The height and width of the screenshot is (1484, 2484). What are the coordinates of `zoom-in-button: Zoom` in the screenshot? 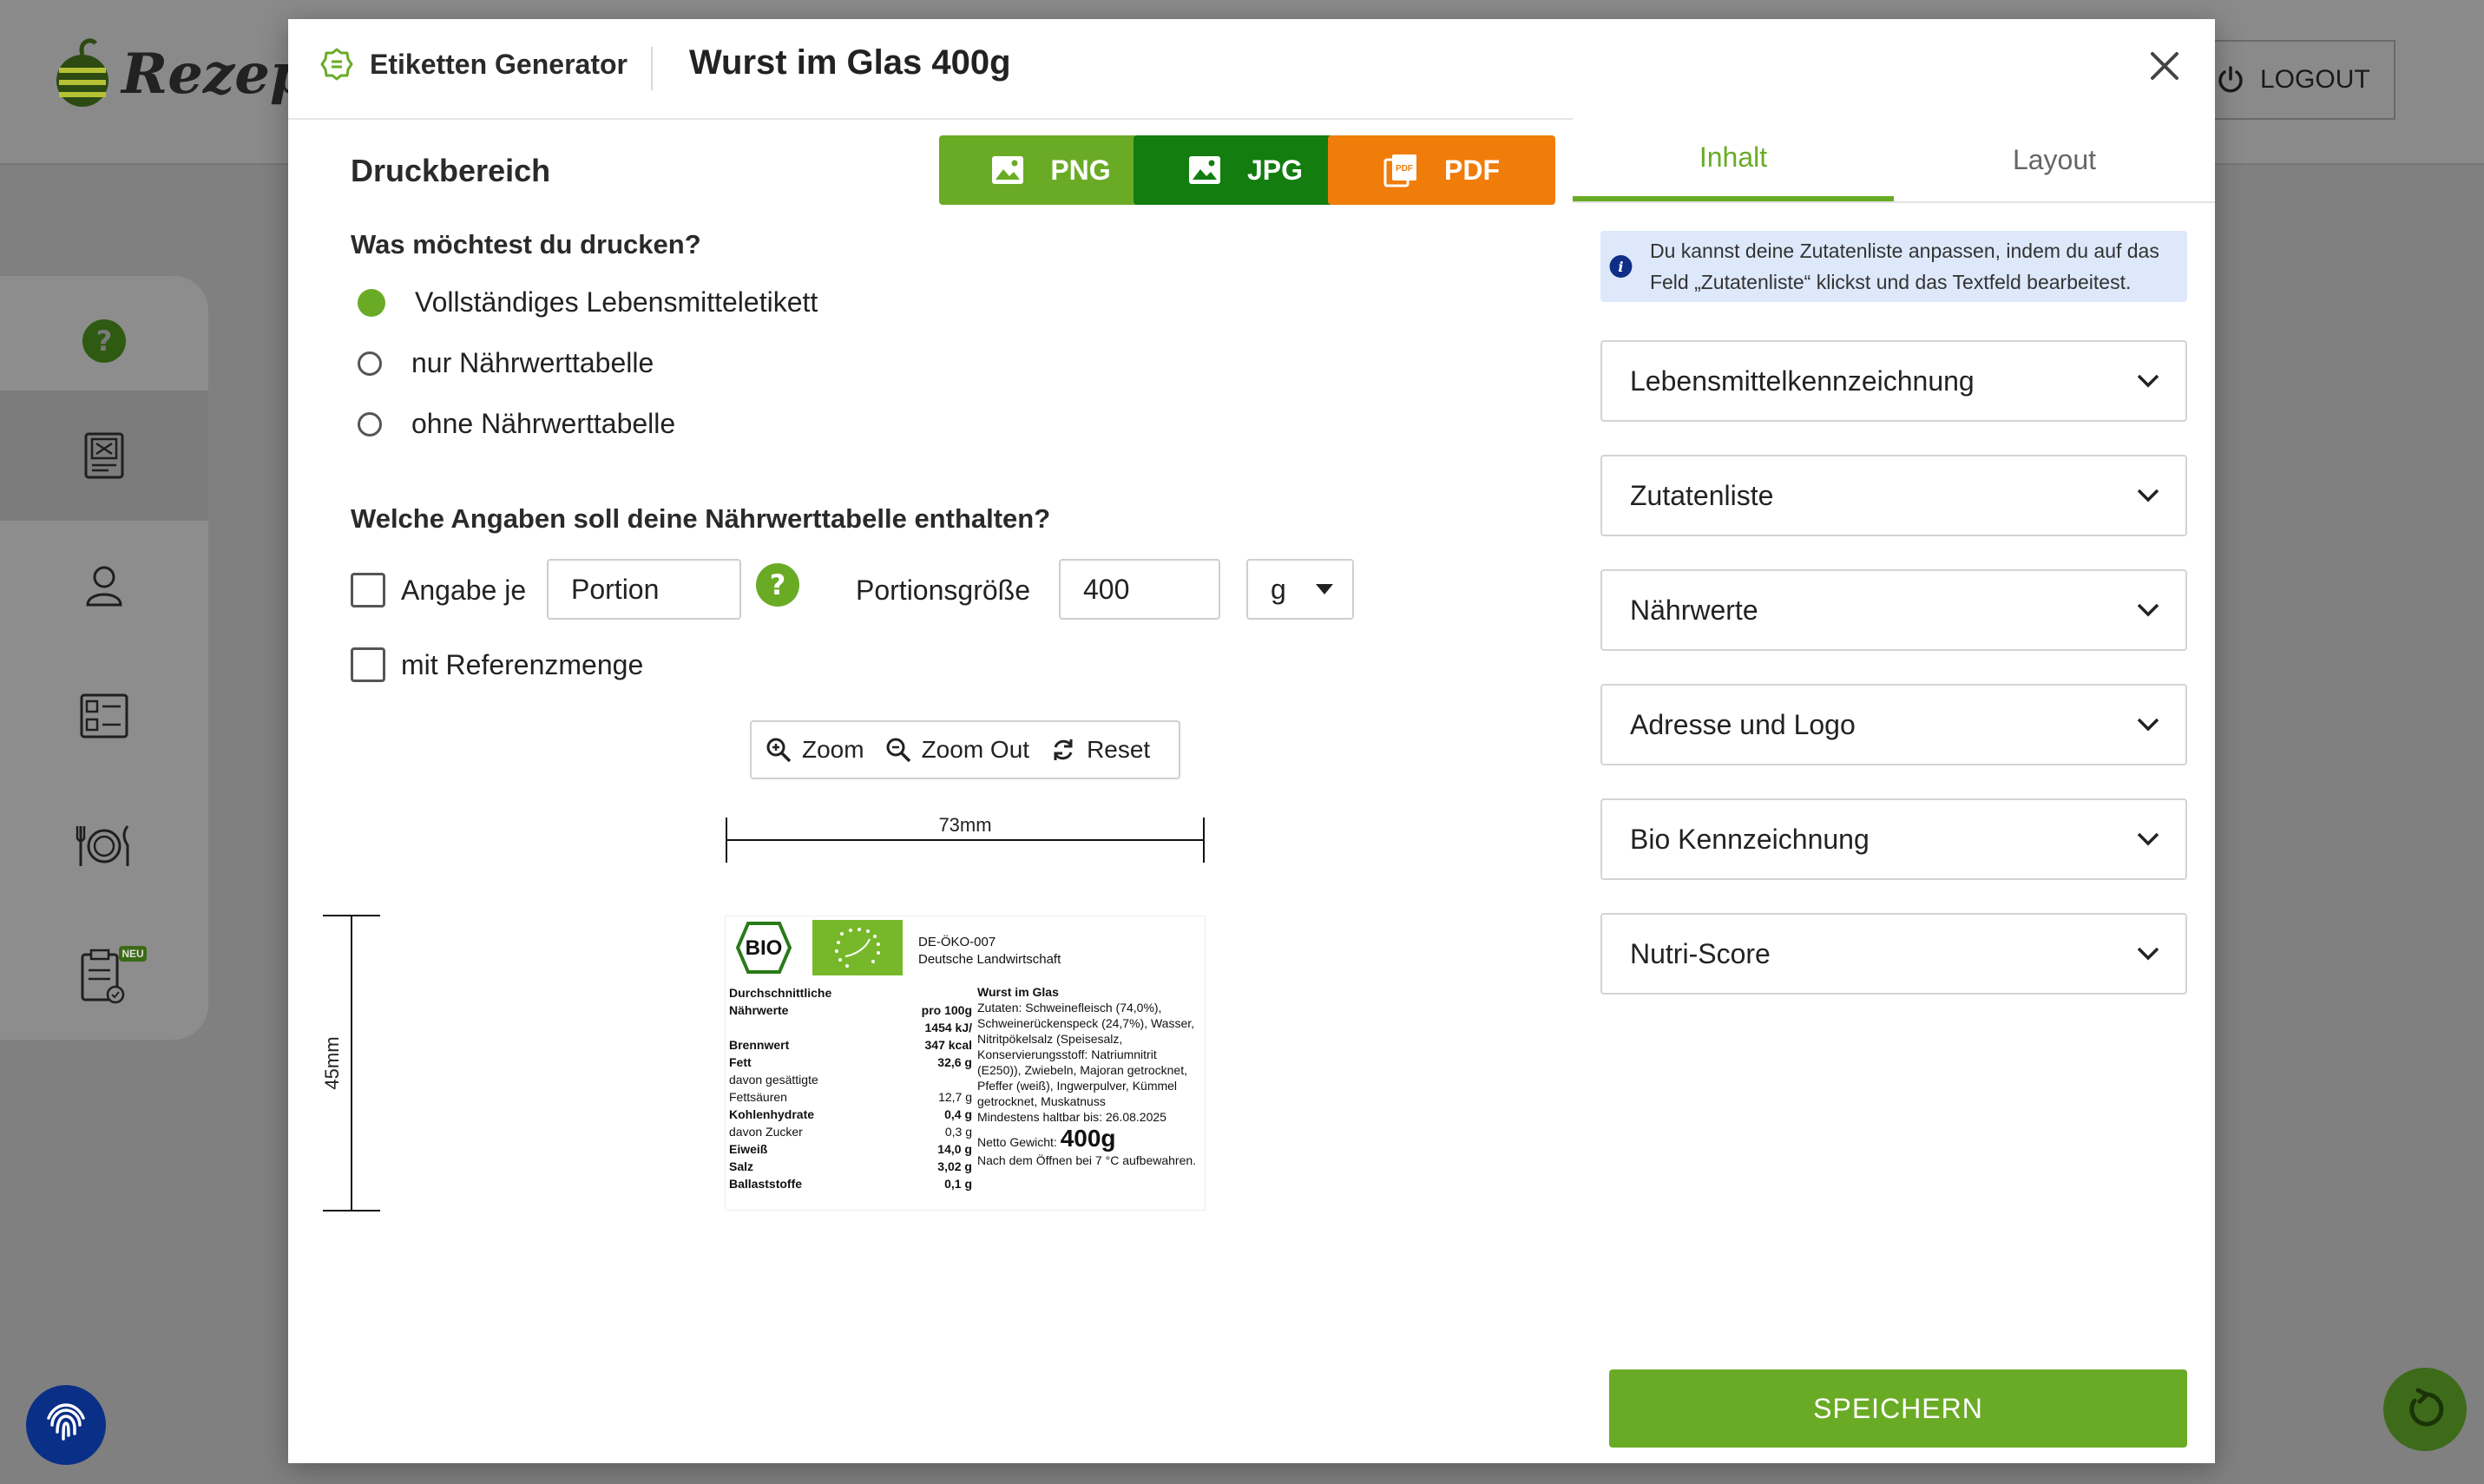 It's located at (815, 750).